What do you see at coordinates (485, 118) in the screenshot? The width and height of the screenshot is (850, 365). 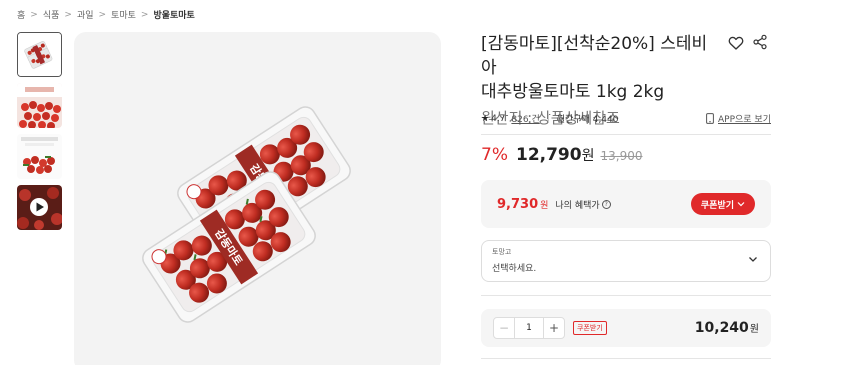 I see `star-icon: ★` at bounding box center [485, 118].